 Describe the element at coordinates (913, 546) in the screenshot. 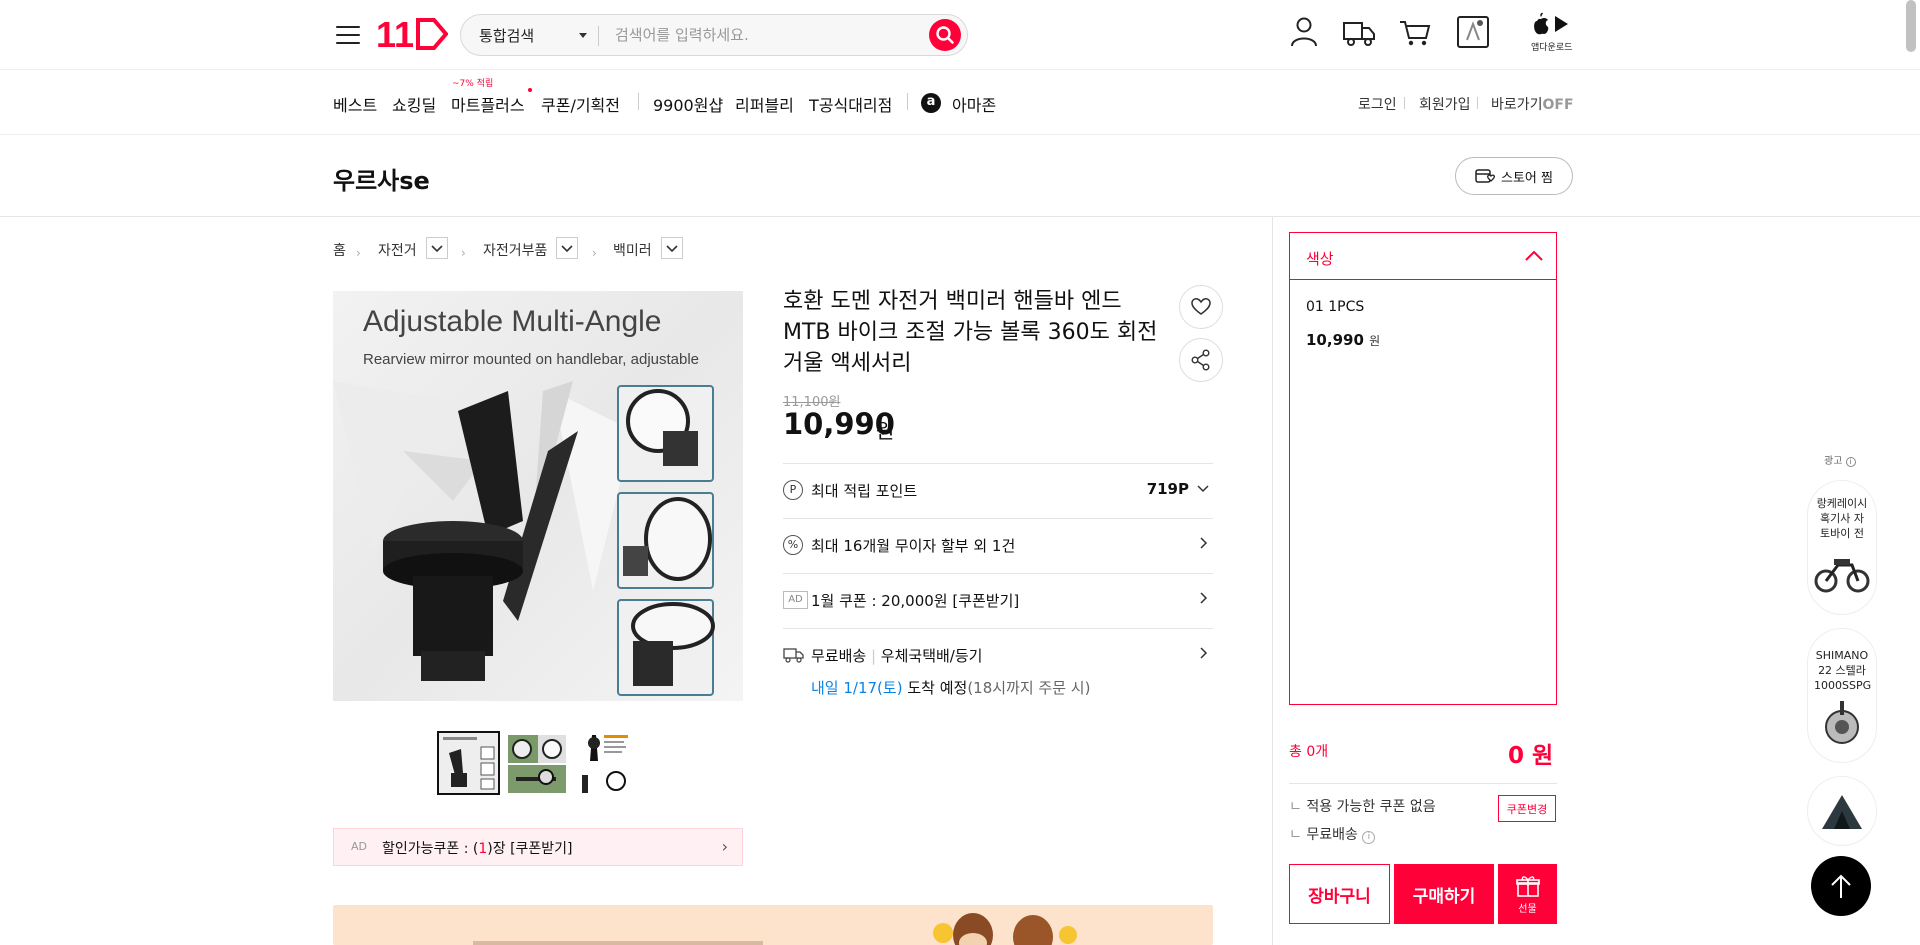

I see `installment-label: 최대 16개월 무이자 할부 외 1건` at that location.